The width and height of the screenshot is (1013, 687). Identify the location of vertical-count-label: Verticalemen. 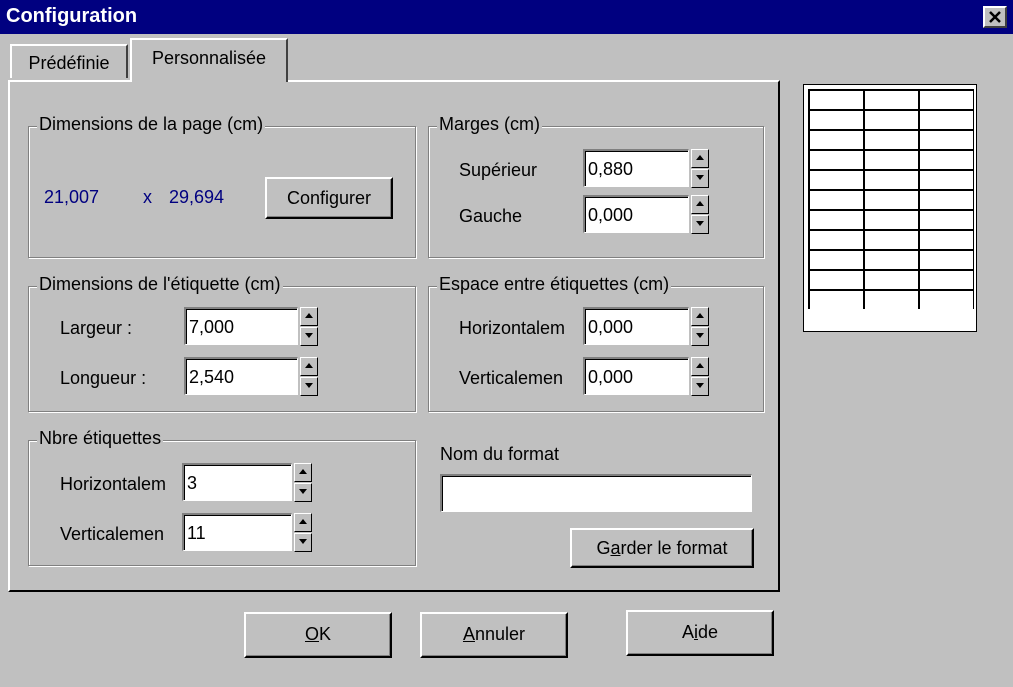
(112, 534).